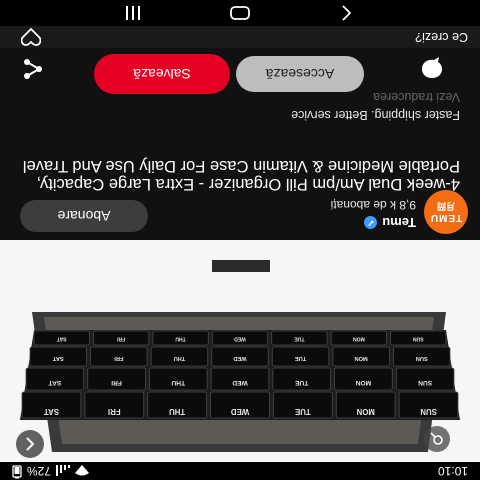  What do you see at coordinates (452, 471) in the screenshot?
I see `status-time: 10:10` at bounding box center [452, 471].